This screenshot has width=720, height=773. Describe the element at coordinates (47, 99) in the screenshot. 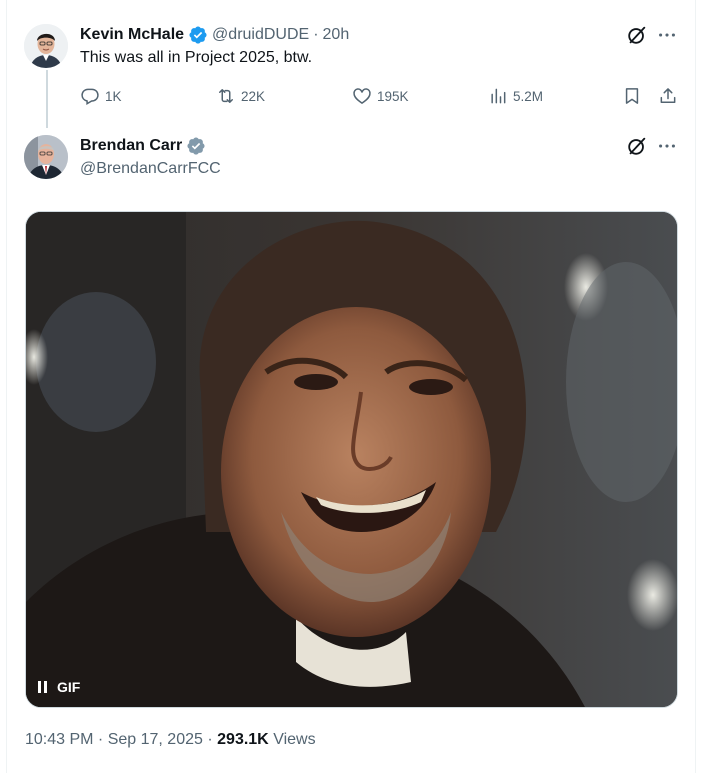

I see `thread-connector-line` at that location.